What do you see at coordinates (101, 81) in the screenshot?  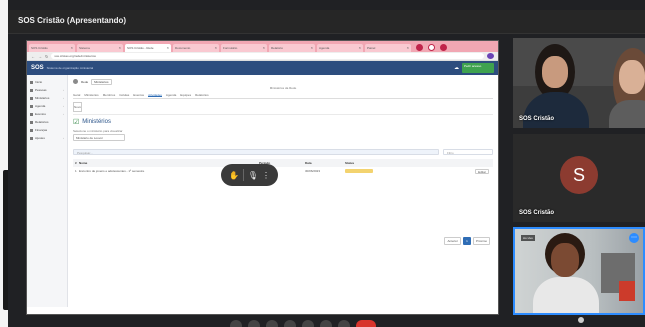 I see `breadcrumb-item: Ministérios` at bounding box center [101, 81].